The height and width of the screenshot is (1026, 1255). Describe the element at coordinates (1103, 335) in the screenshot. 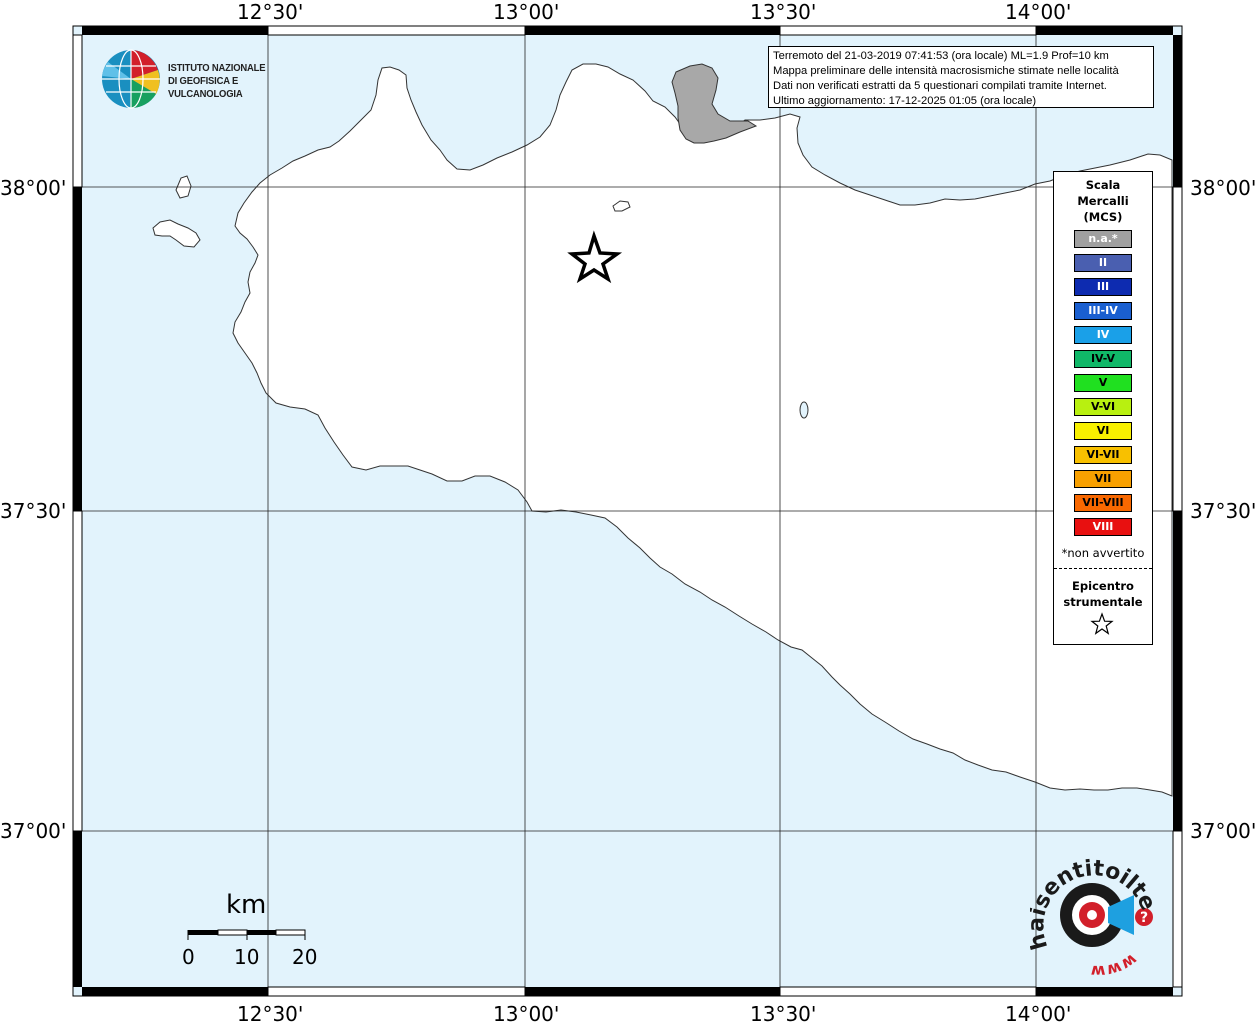

I see `legend-swatch: IV` at that location.